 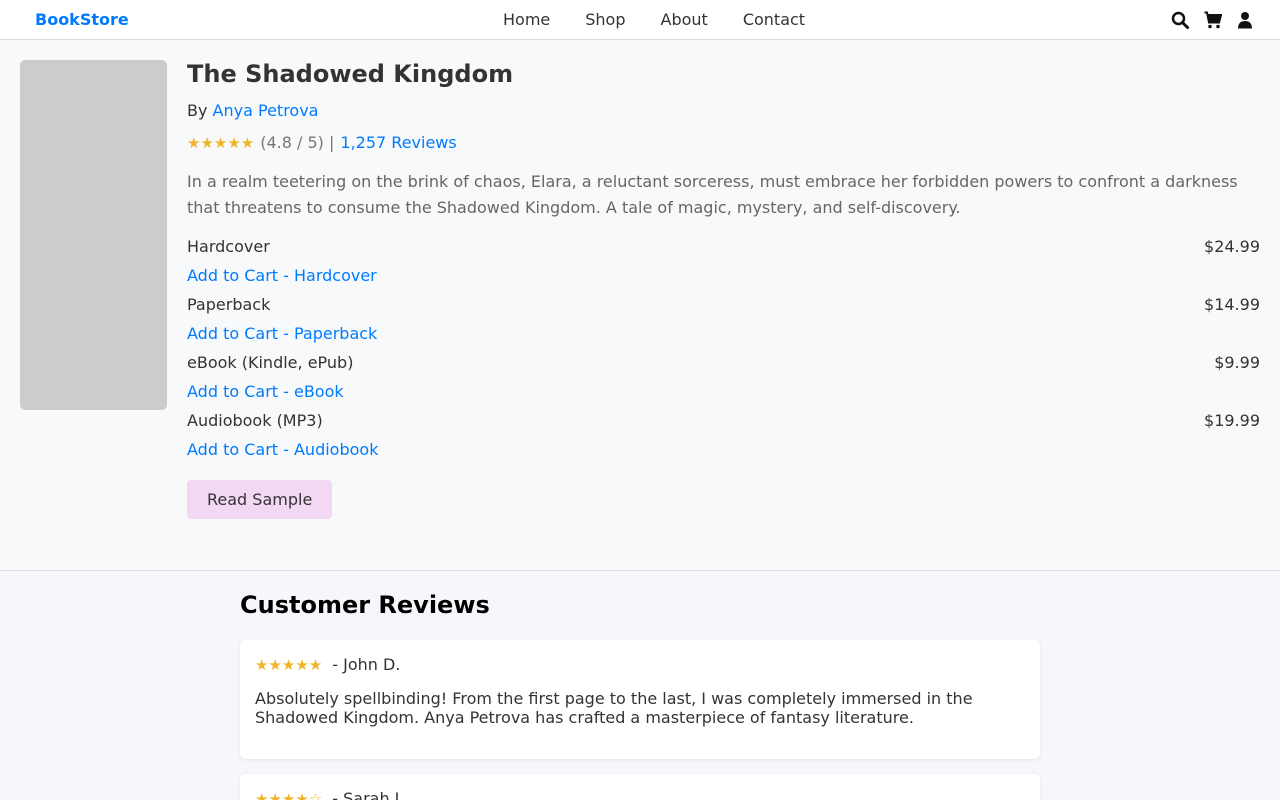 What do you see at coordinates (398, 142) in the screenshot?
I see `reviews-count-link: 1,257 Reviews` at bounding box center [398, 142].